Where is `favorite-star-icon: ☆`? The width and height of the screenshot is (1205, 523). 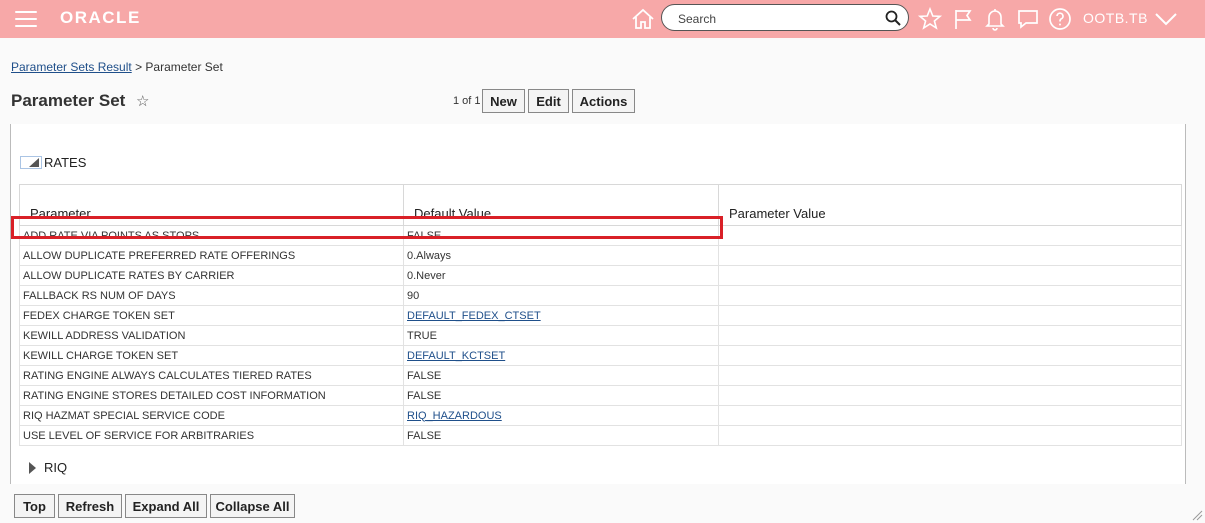
favorite-star-icon: ☆ is located at coordinates (142, 101).